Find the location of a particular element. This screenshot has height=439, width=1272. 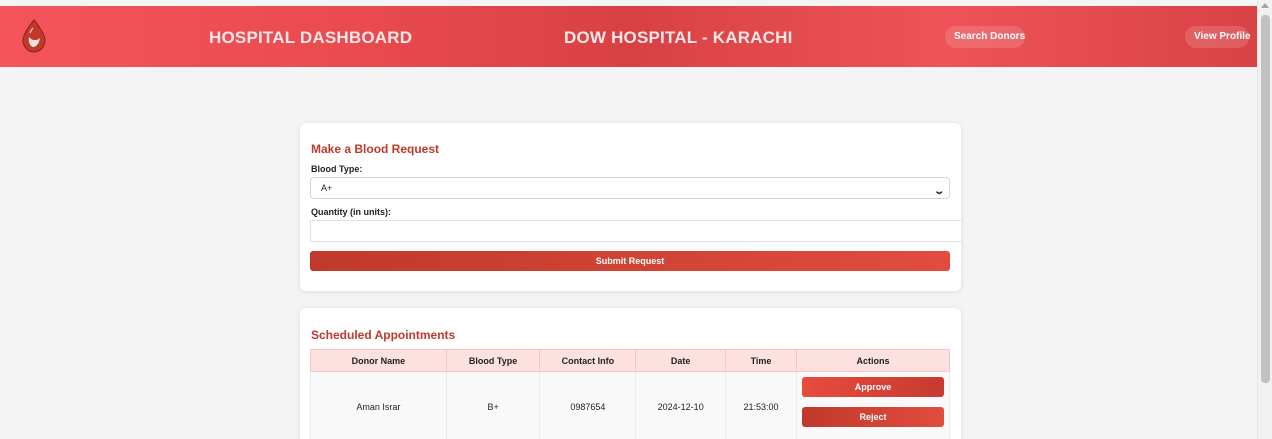

quantity-input is located at coordinates (635, 231).